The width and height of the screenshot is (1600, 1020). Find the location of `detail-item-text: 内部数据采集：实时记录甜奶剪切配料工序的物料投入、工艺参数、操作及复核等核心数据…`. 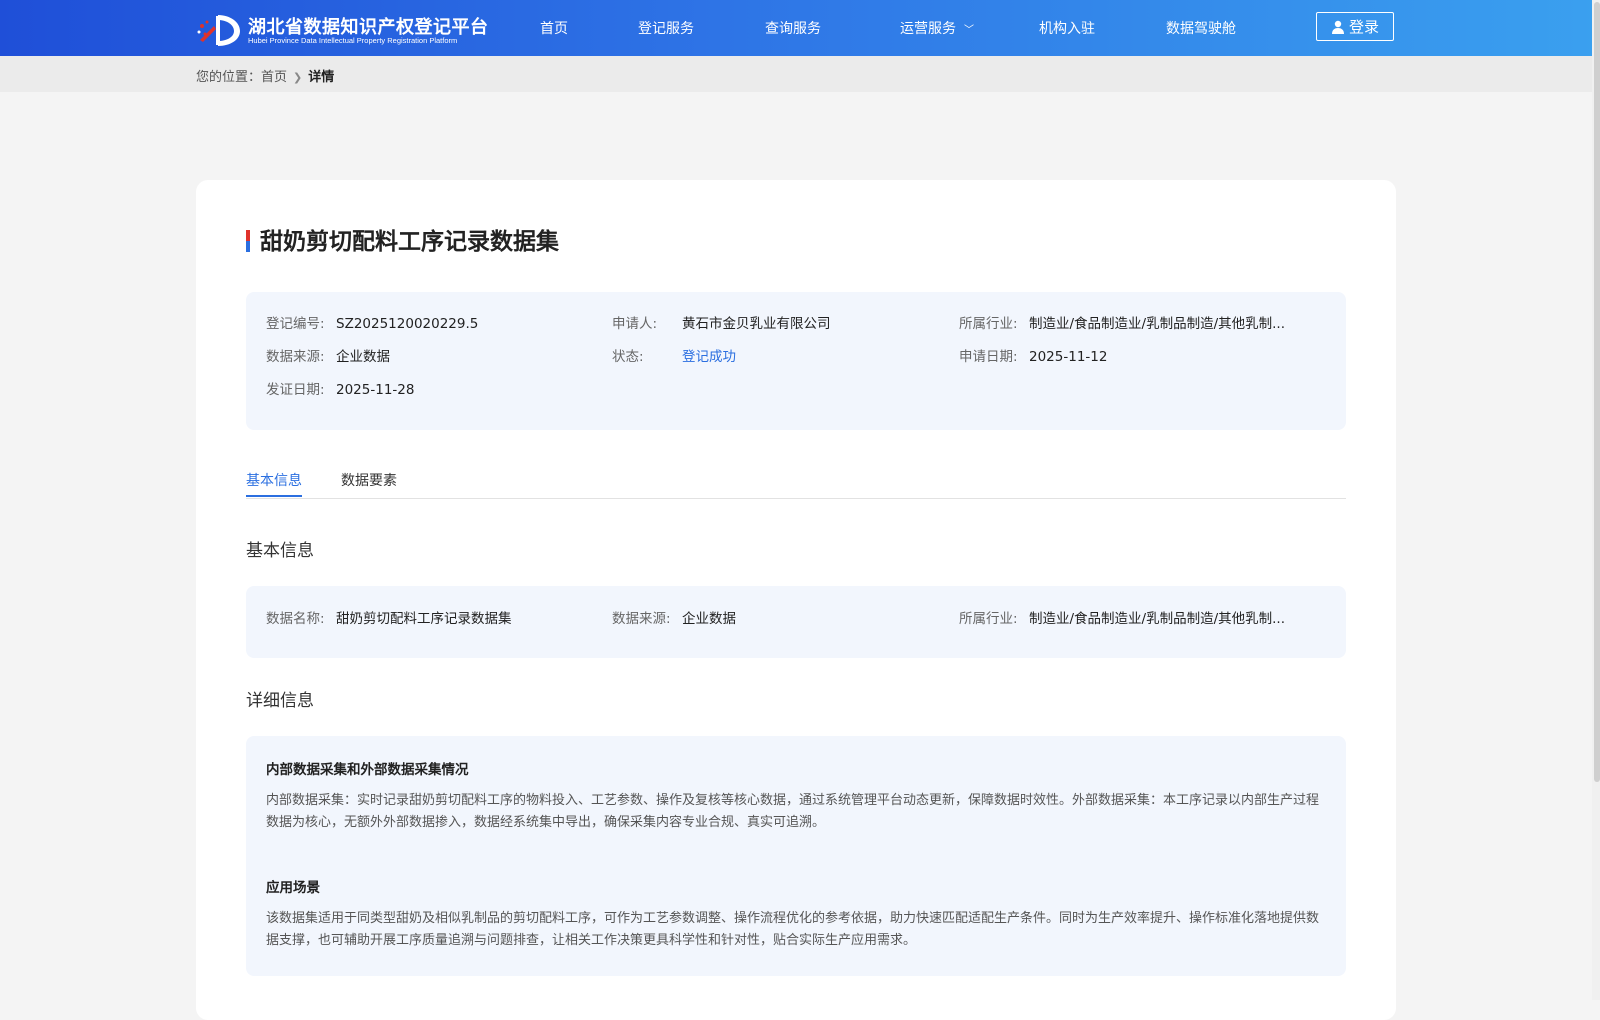

detail-item-text: 内部数据采集：实时记录甜奶剪切配料工序的物料投入、工艺参数、操作及复核等核心数据… is located at coordinates (793, 811).